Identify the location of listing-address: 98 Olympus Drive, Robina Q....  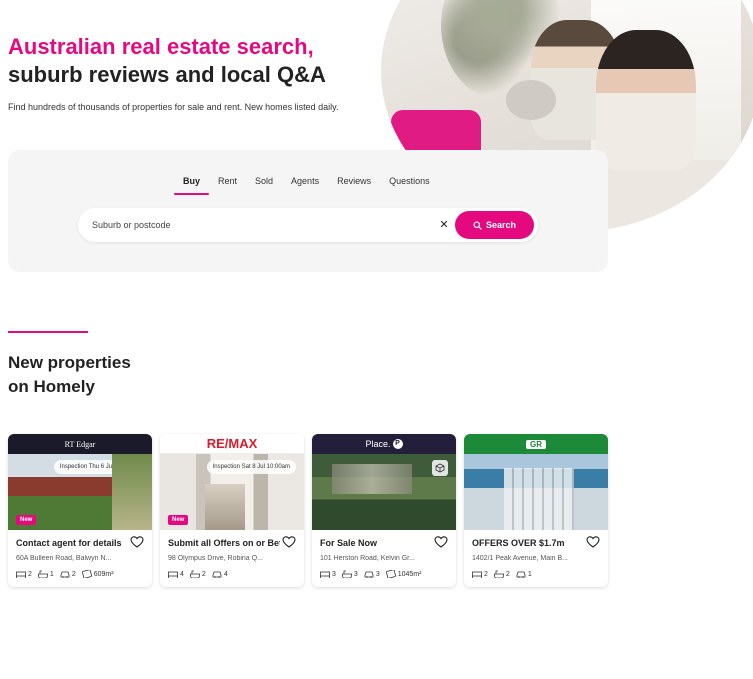
(215, 558).